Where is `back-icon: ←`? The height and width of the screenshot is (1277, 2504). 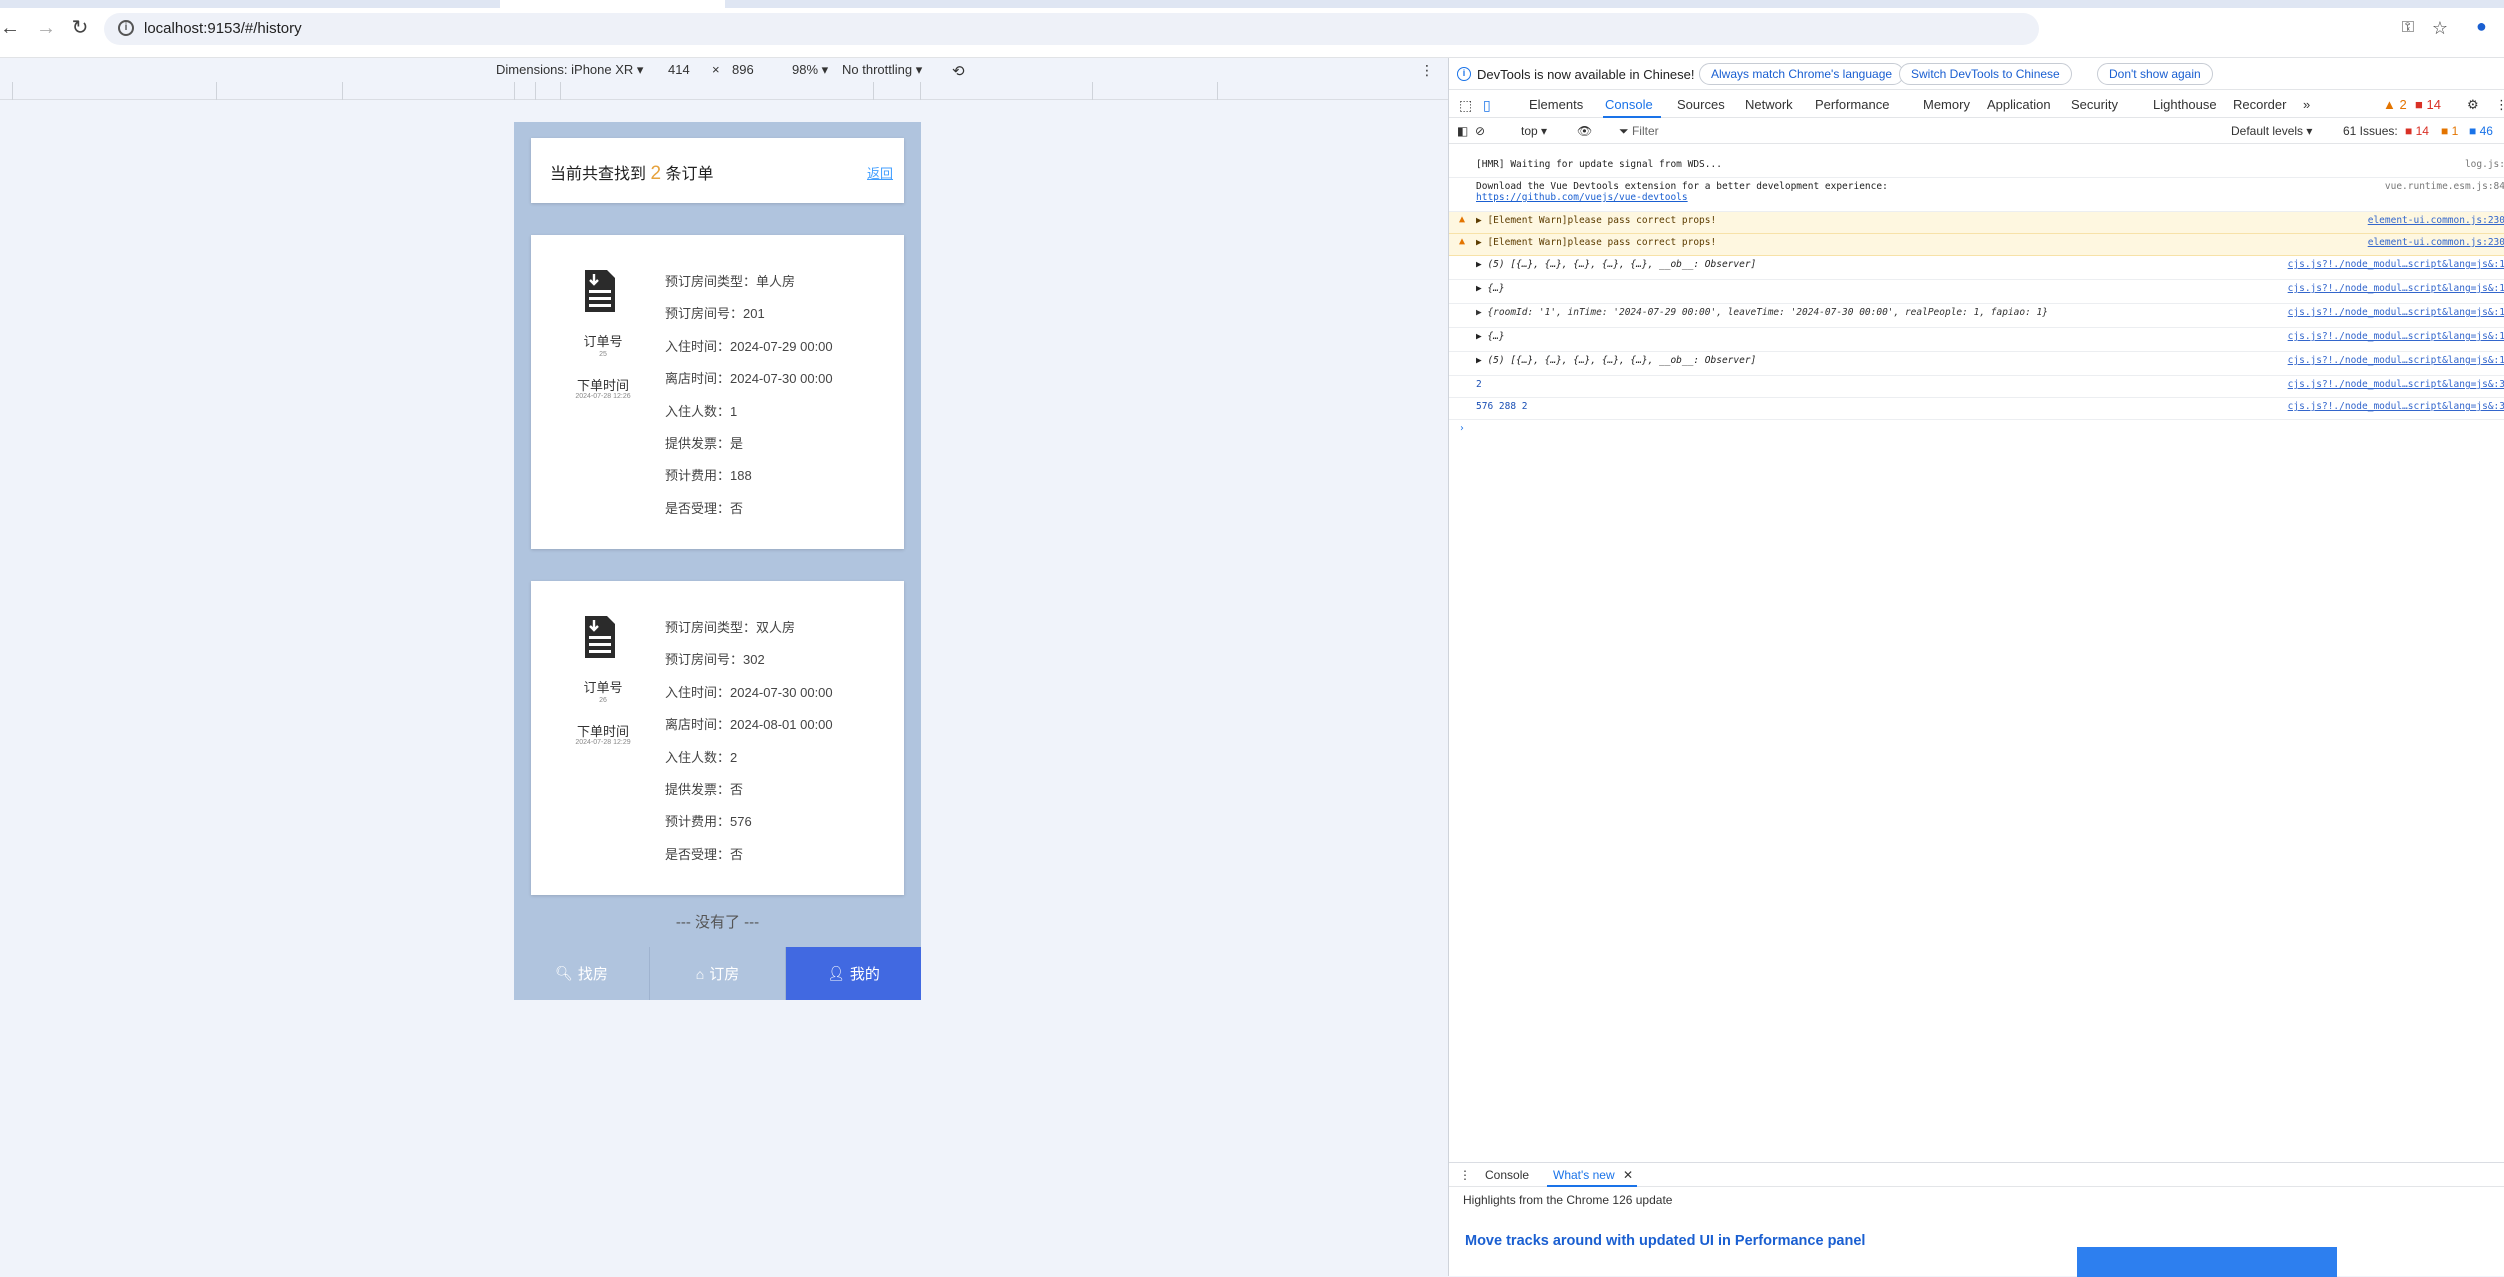 back-icon: ← is located at coordinates (10, 28).